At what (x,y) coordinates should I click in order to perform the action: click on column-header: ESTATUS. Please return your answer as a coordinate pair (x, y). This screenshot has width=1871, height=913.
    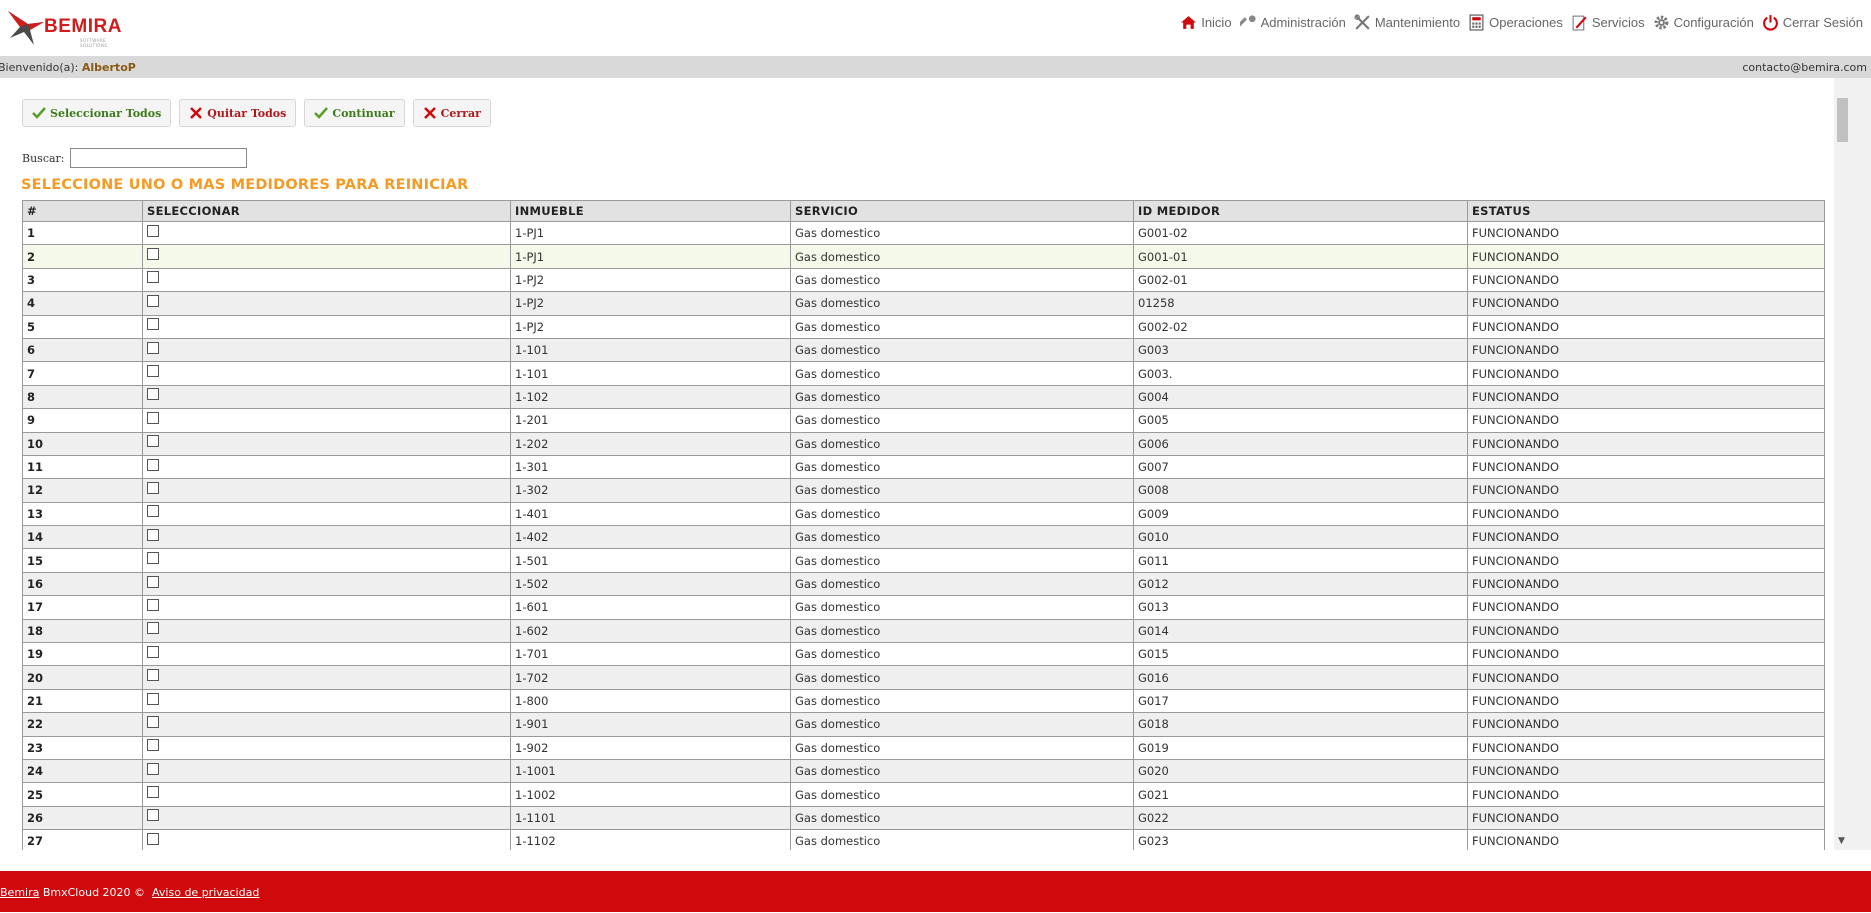
    Looking at the image, I should click on (1646, 211).